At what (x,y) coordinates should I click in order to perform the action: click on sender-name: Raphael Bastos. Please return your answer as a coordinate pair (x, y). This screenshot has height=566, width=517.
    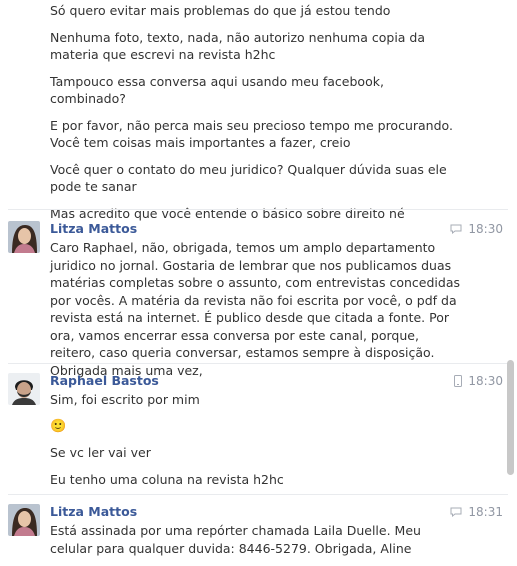
    Looking at the image, I should click on (104, 381).